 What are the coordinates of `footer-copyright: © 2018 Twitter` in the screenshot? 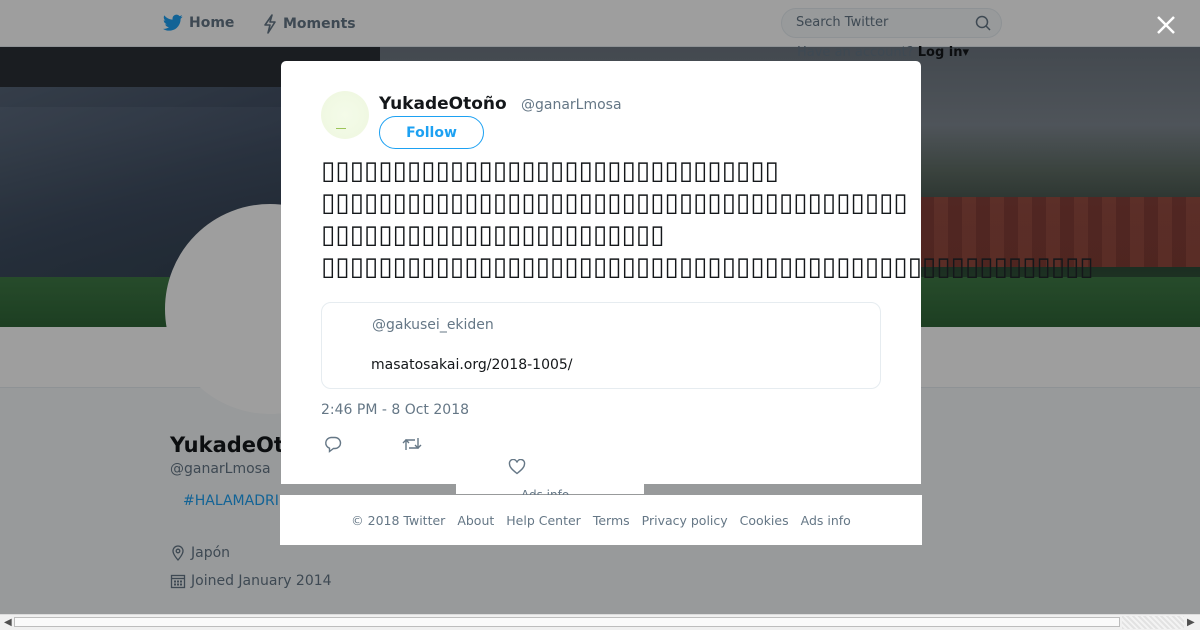 It's located at (398, 520).